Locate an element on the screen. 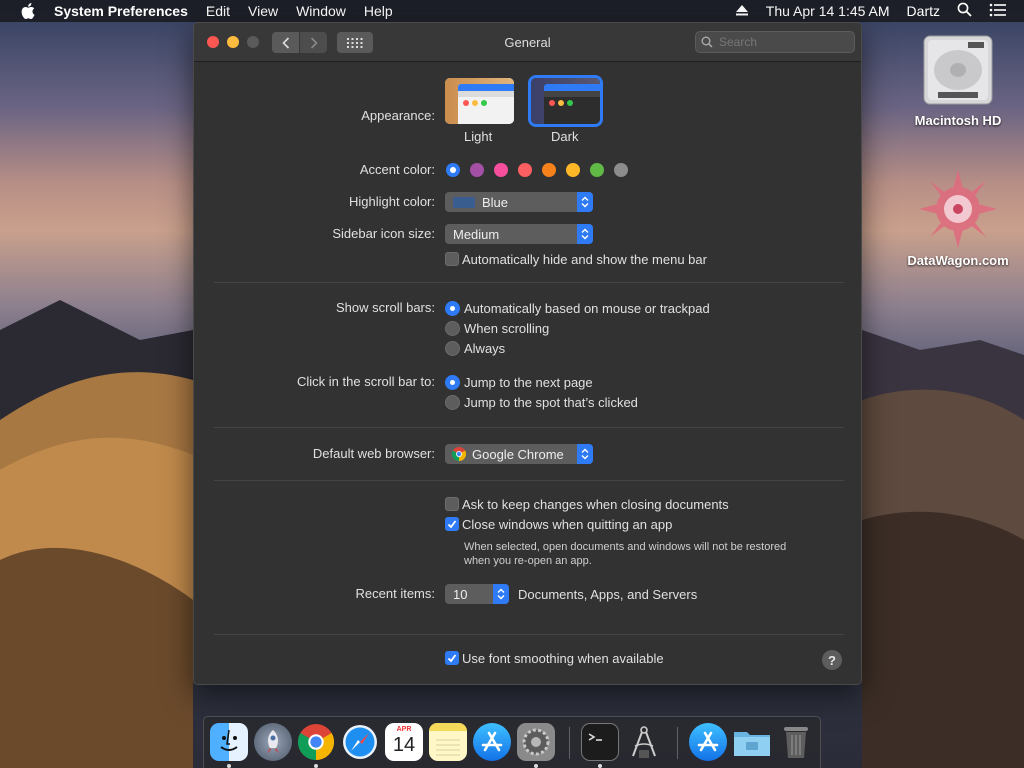 The width and height of the screenshot is (1024, 768). desktop-icon-label: Macintosh HD is located at coordinates (958, 120).